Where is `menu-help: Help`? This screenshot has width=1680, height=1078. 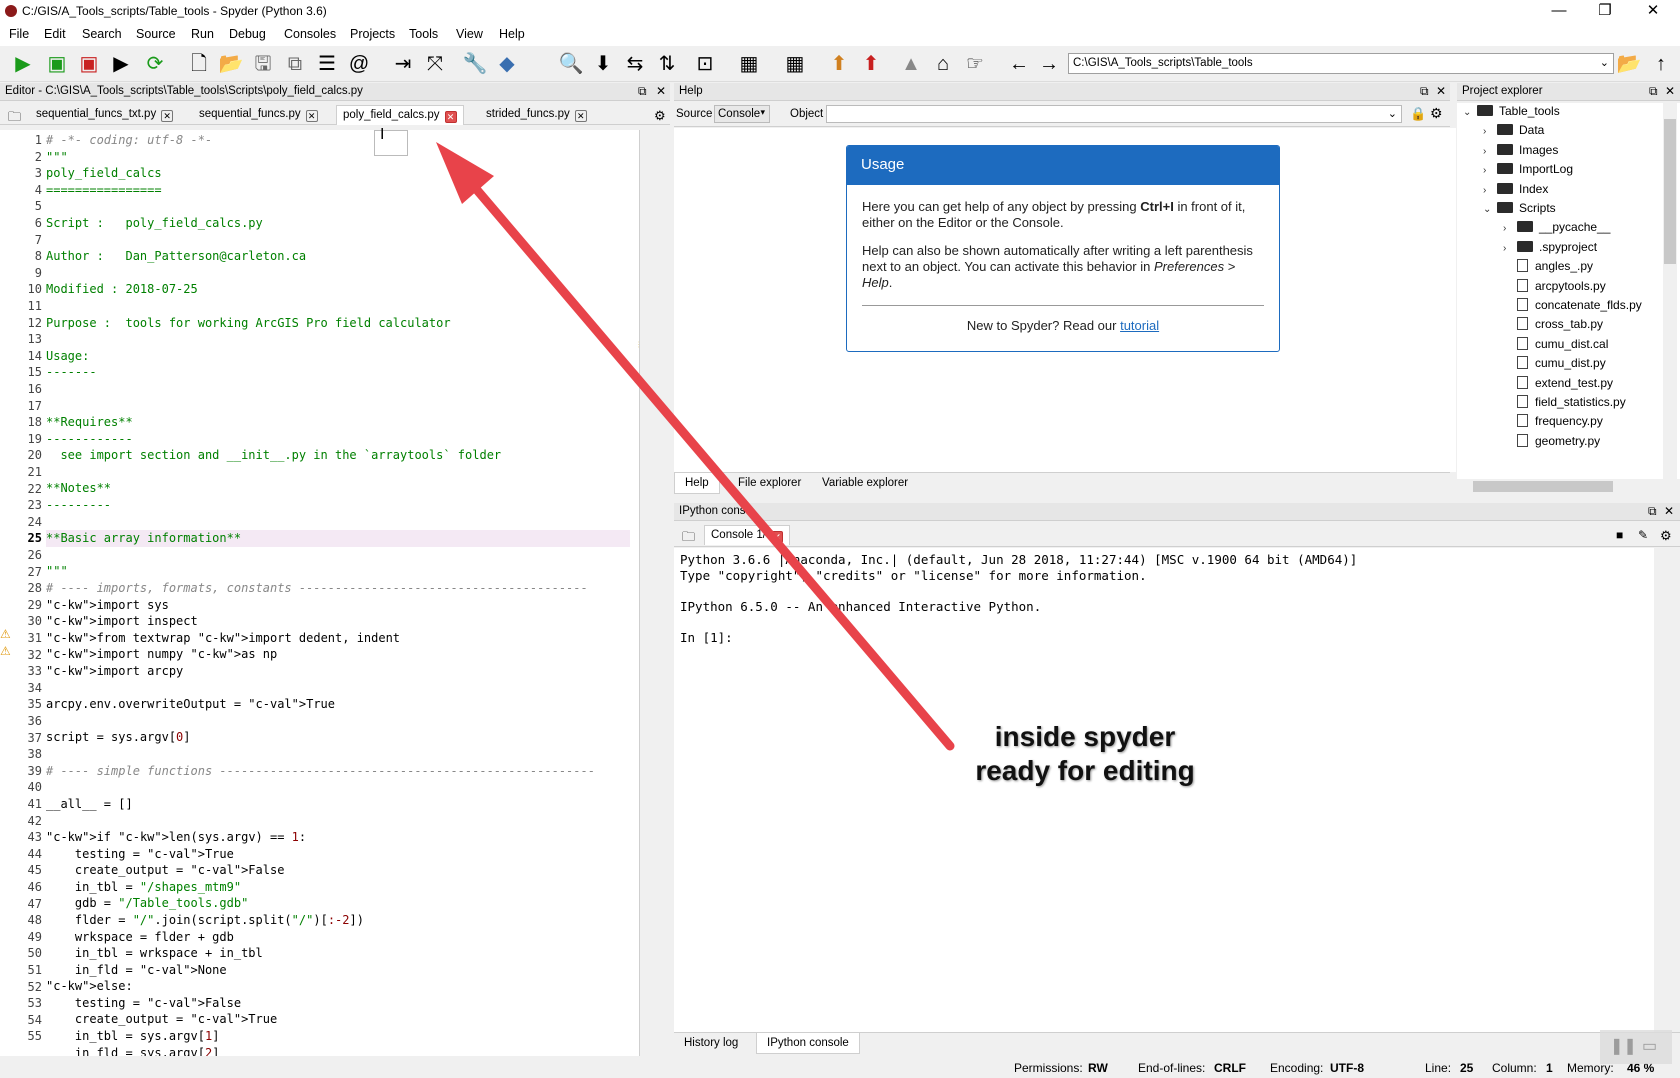
menu-help: Help is located at coordinates (512, 34).